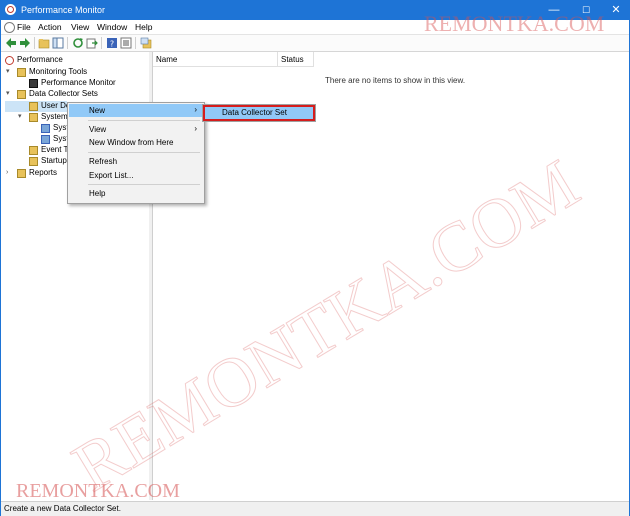 The image size is (630, 516). I want to click on column-header-status: Status, so click(296, 59).